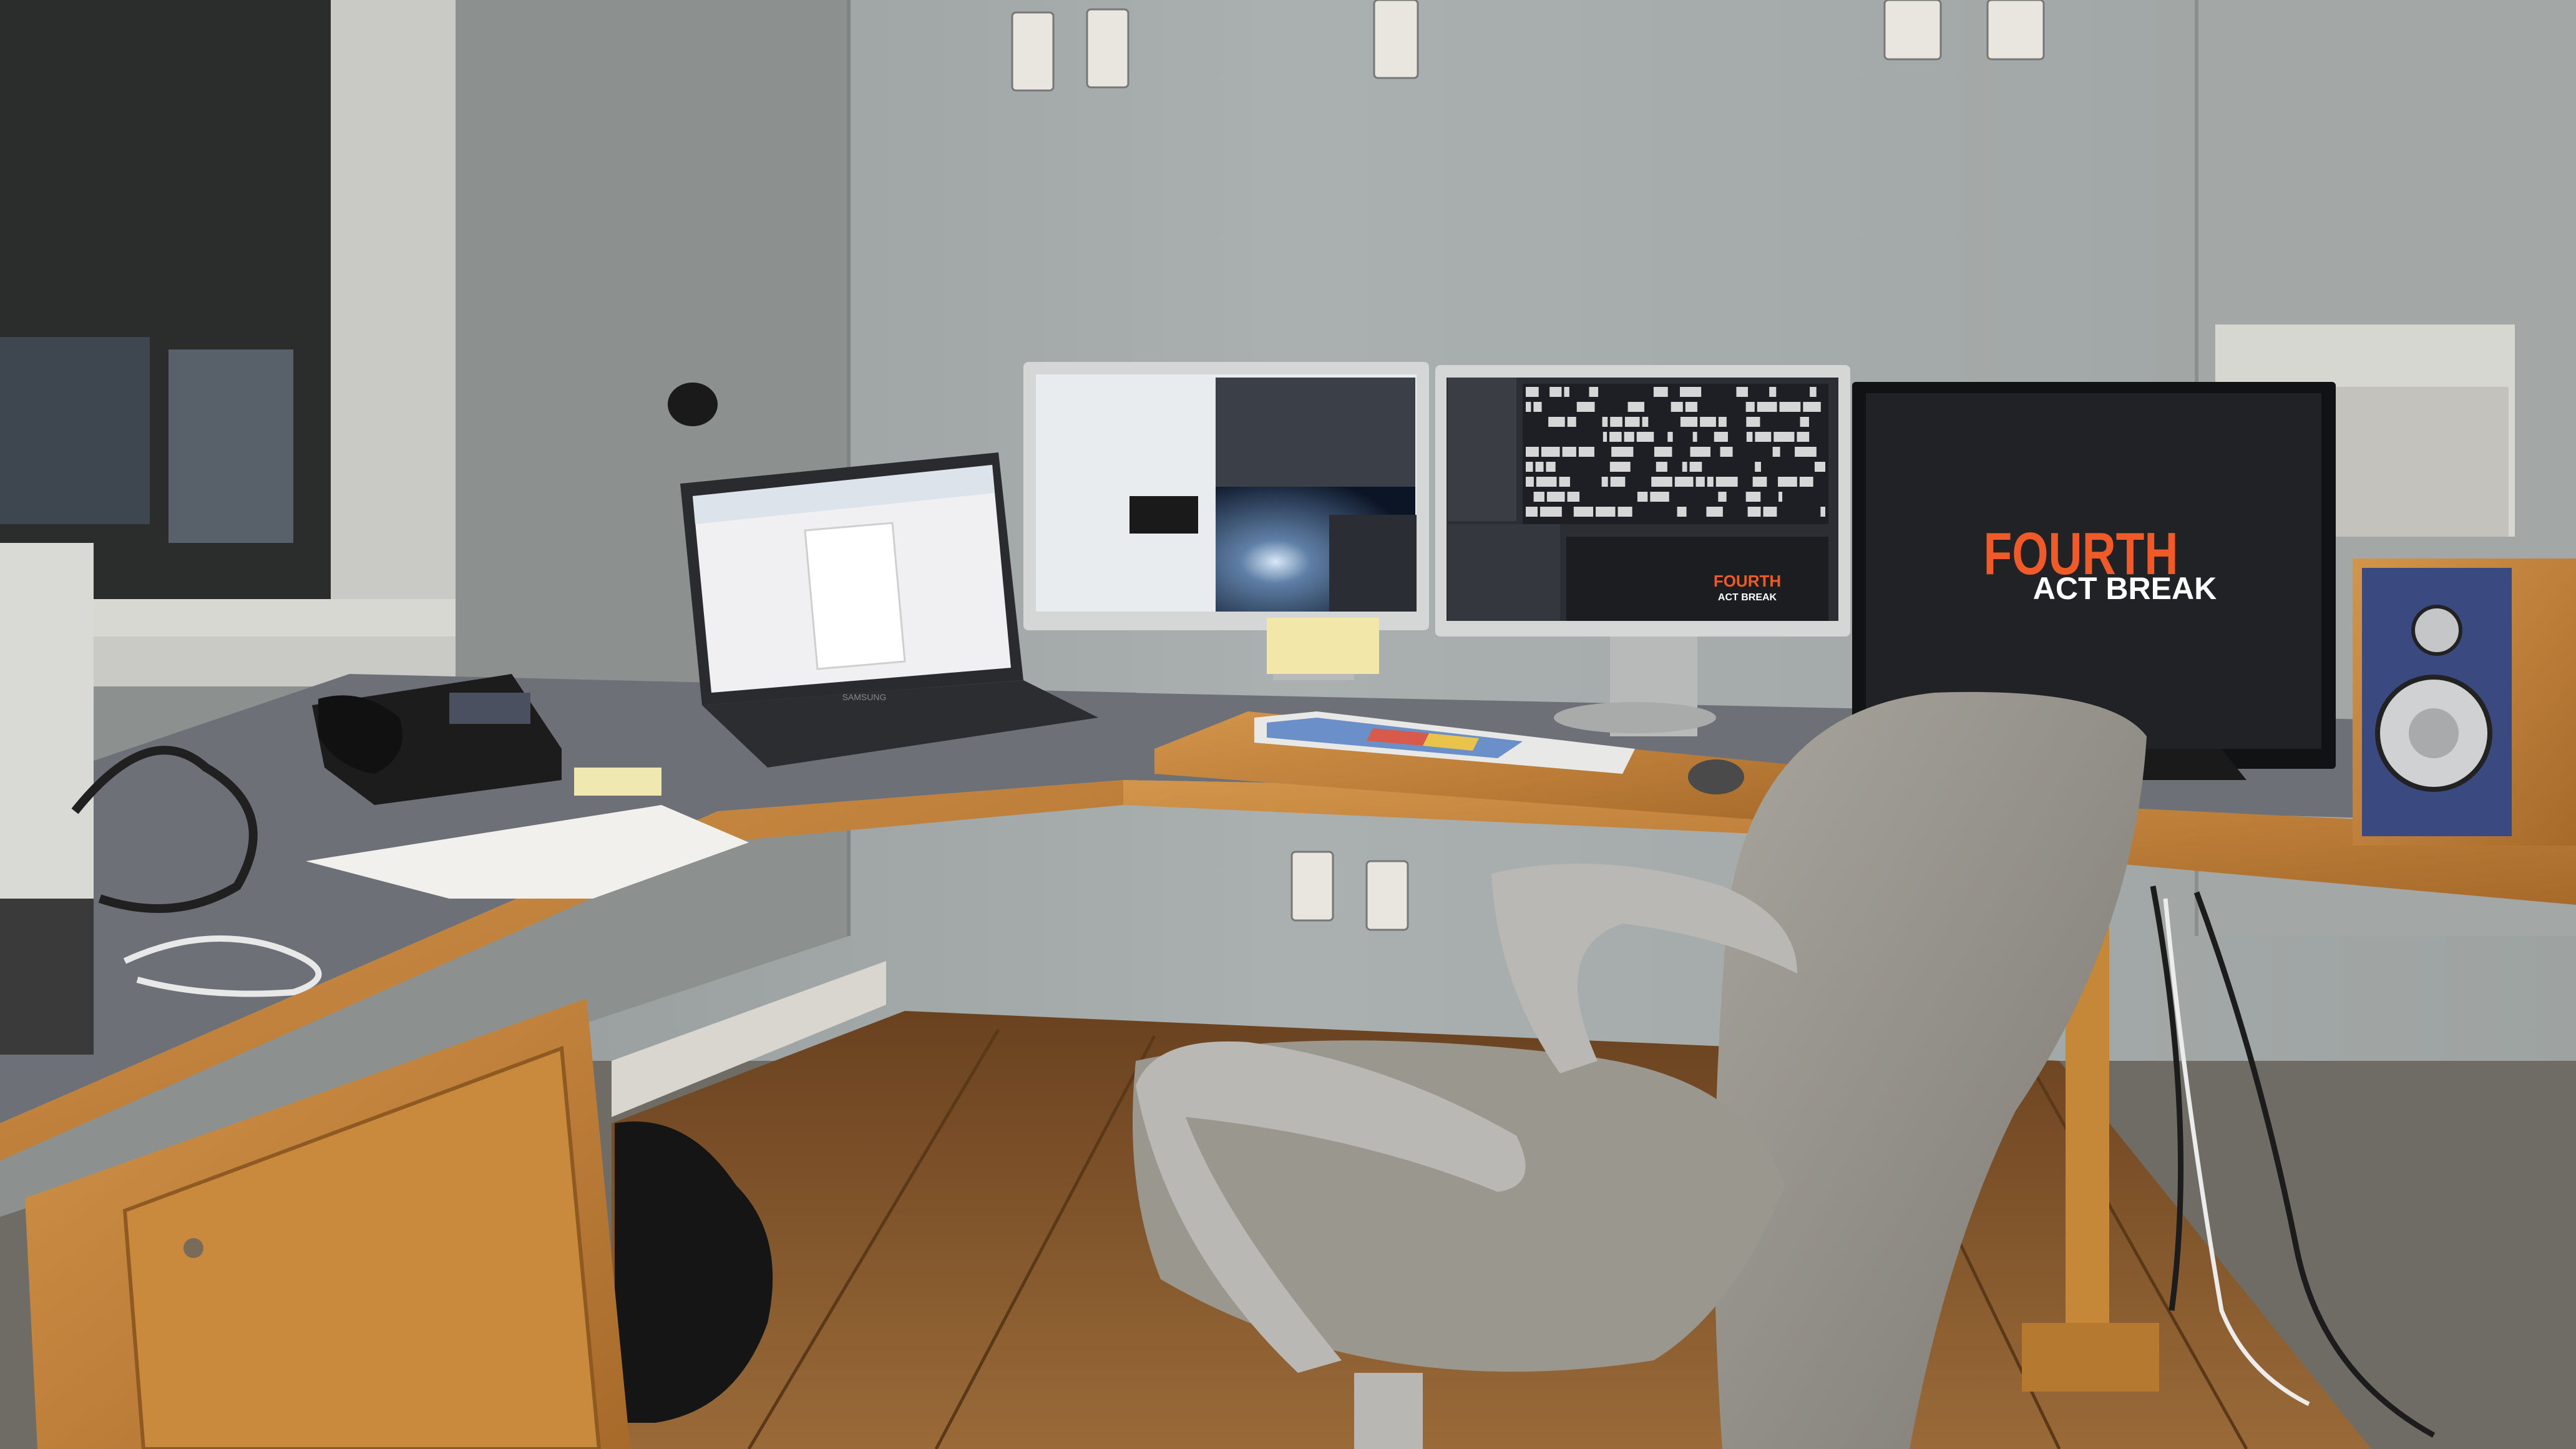 The image size is (2576, 1449). I want to click on monitor-2-bin-panel, so click(1504, 572).